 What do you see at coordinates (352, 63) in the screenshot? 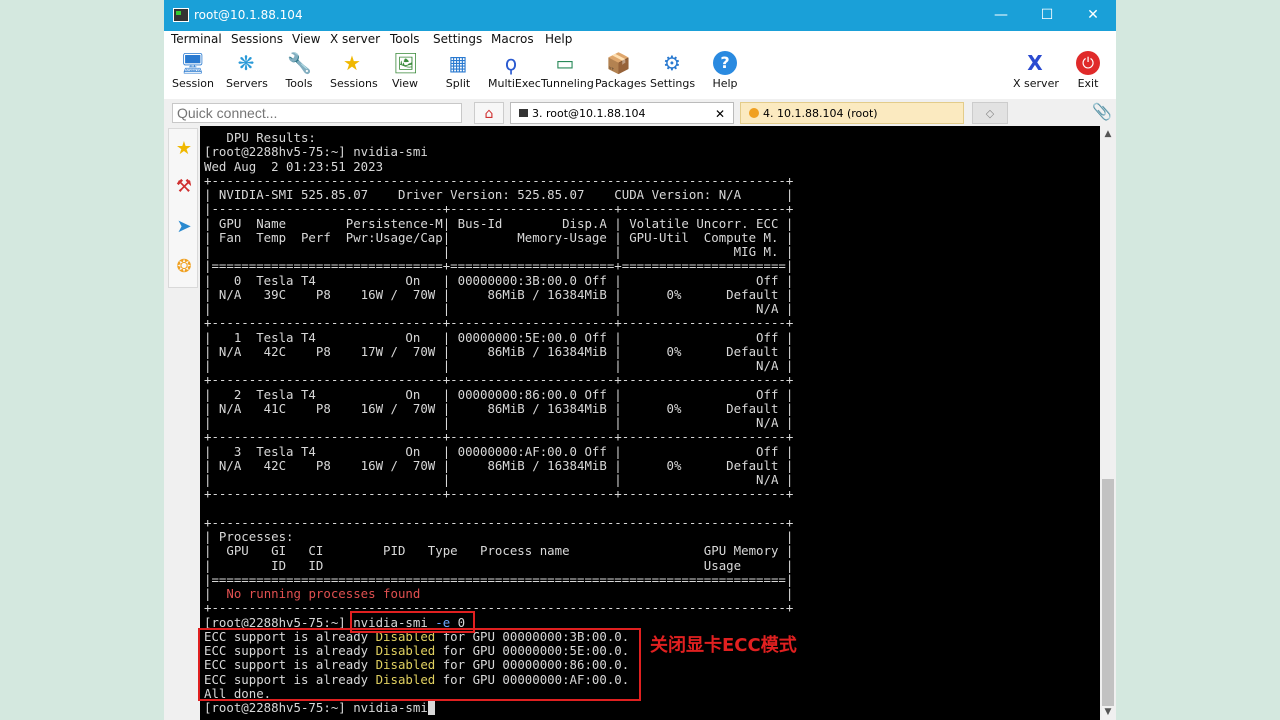
I see `star-icon: ★` at bounding box center [352, 63].